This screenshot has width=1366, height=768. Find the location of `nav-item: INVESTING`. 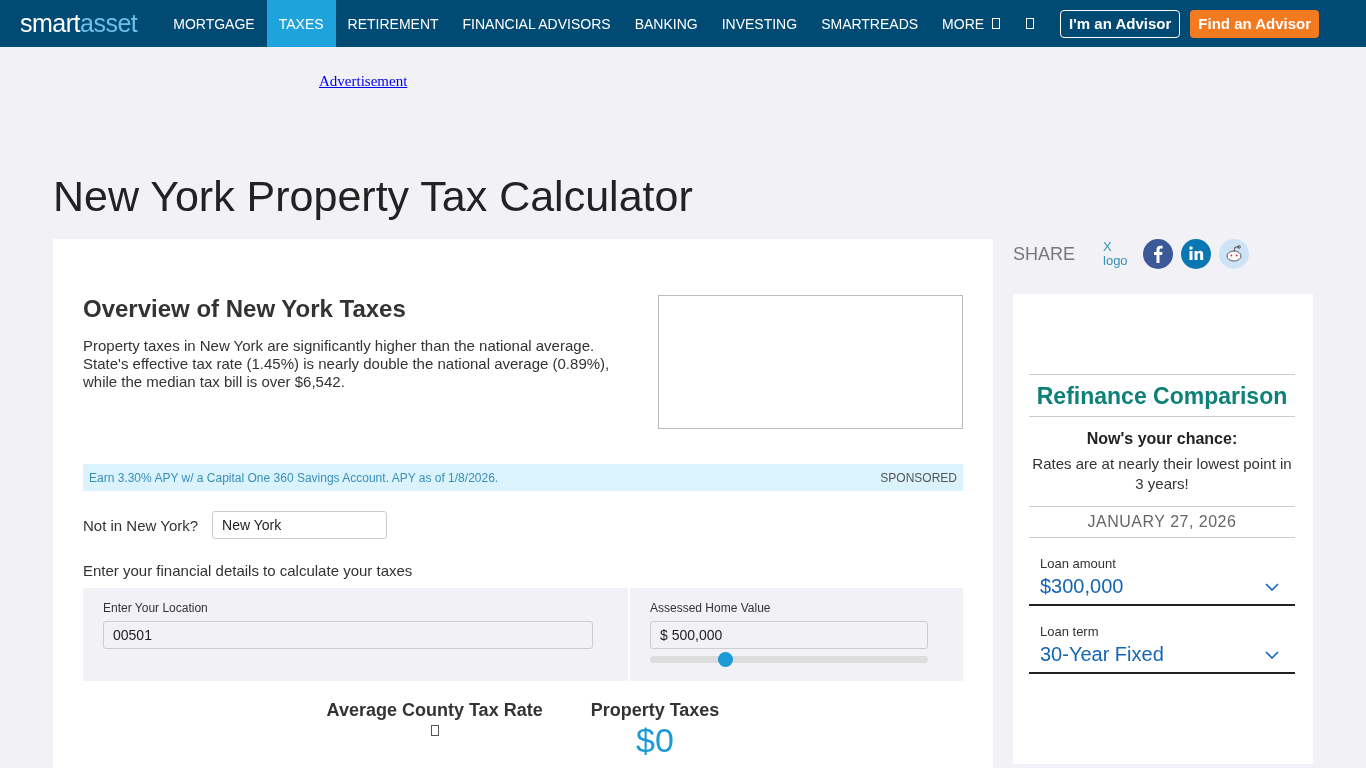

nav-item: INVESTING is located at coordinates (759, 23).